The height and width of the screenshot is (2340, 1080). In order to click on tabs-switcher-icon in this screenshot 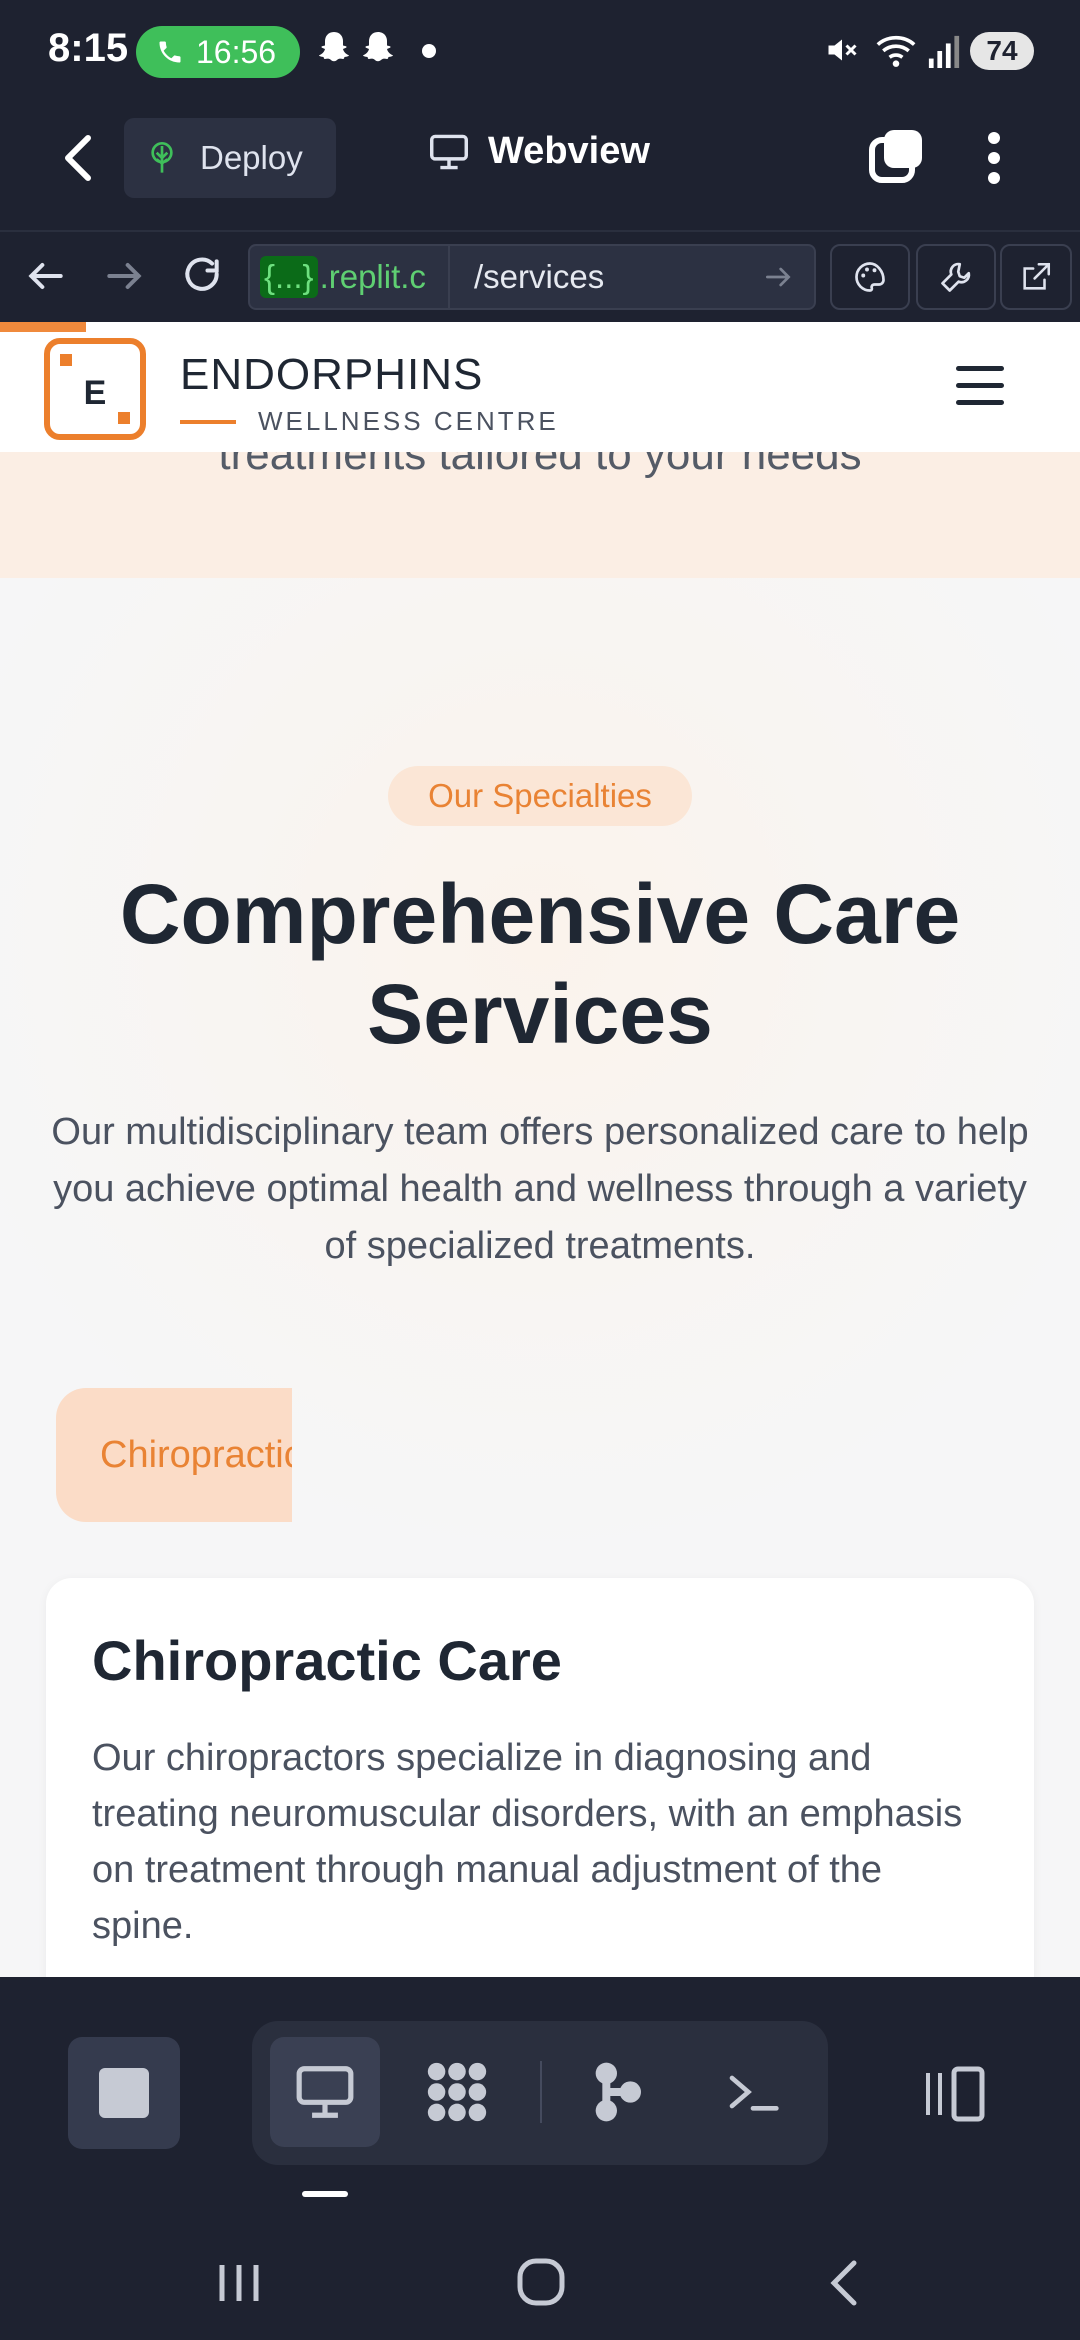, I will do `click(896, 156)`.